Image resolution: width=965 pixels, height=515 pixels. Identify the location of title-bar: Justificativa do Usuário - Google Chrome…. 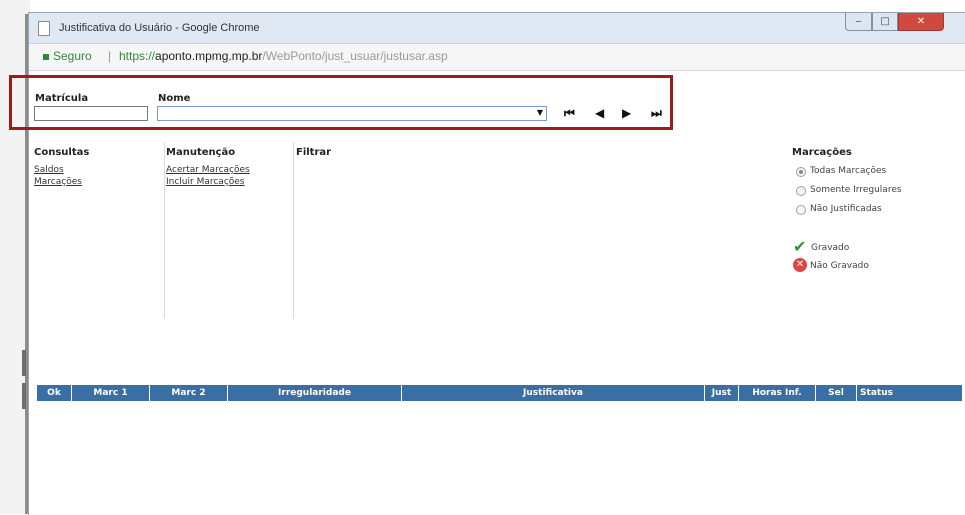
(497, 28).